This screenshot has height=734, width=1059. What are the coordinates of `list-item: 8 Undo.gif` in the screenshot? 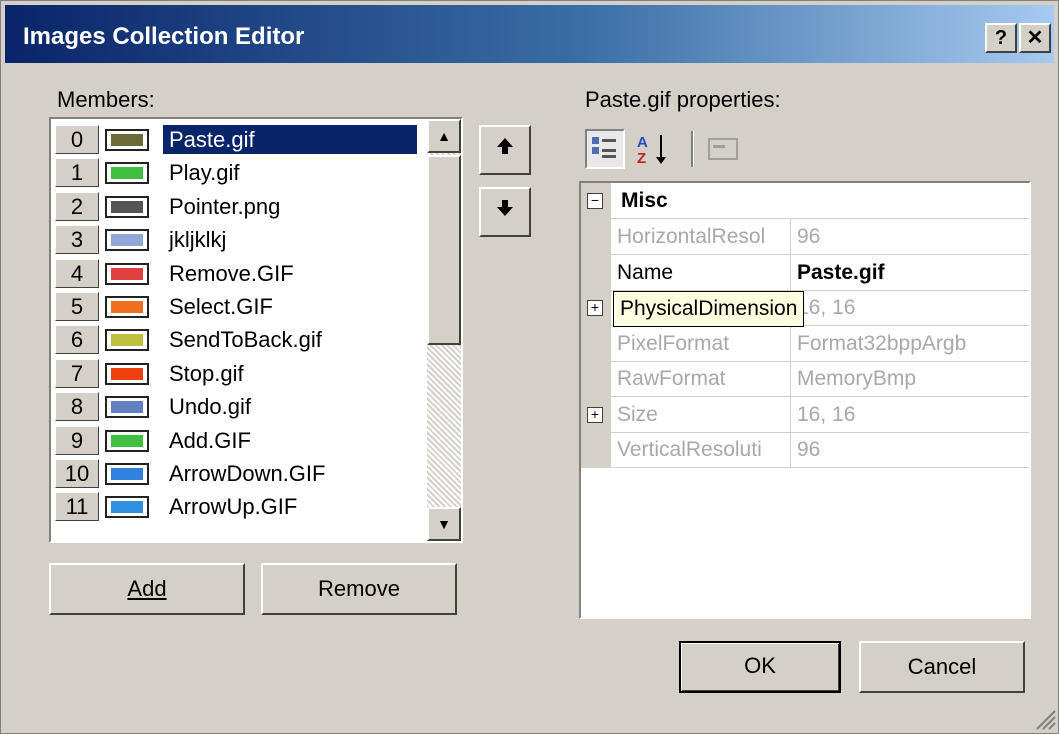 It's located at (239, 406).